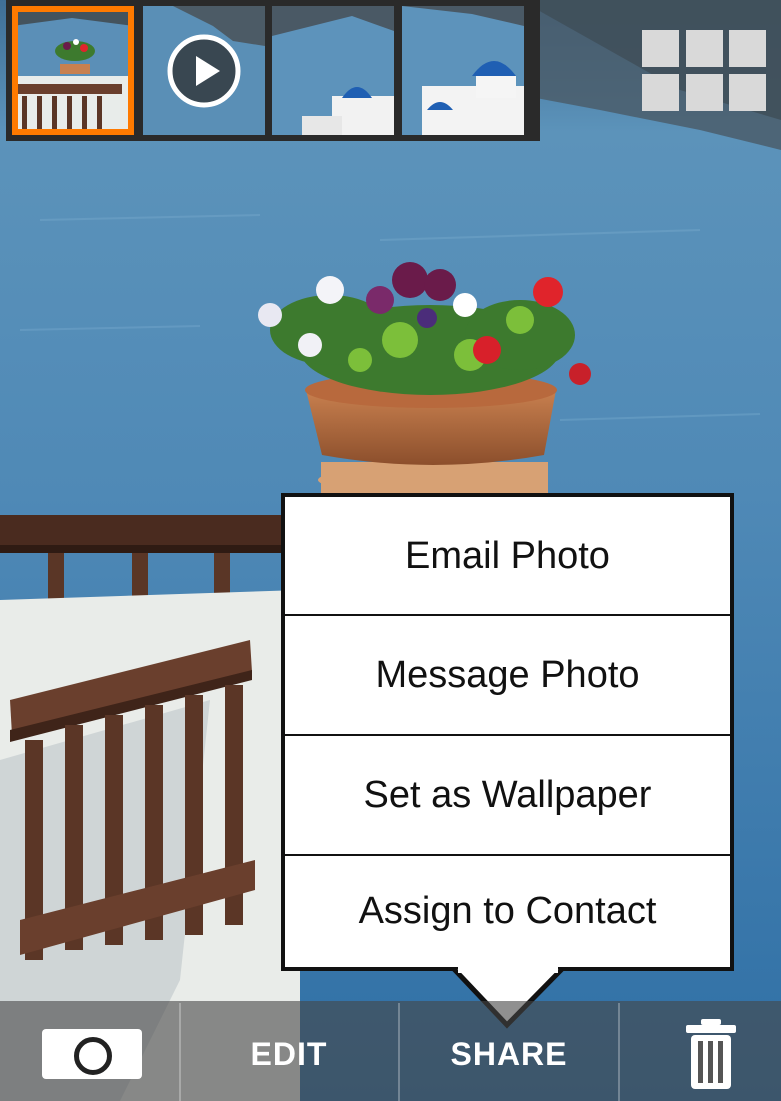 This screenshot has width=781, height=1101. I want to click on camera-button, so click(92, 1054).